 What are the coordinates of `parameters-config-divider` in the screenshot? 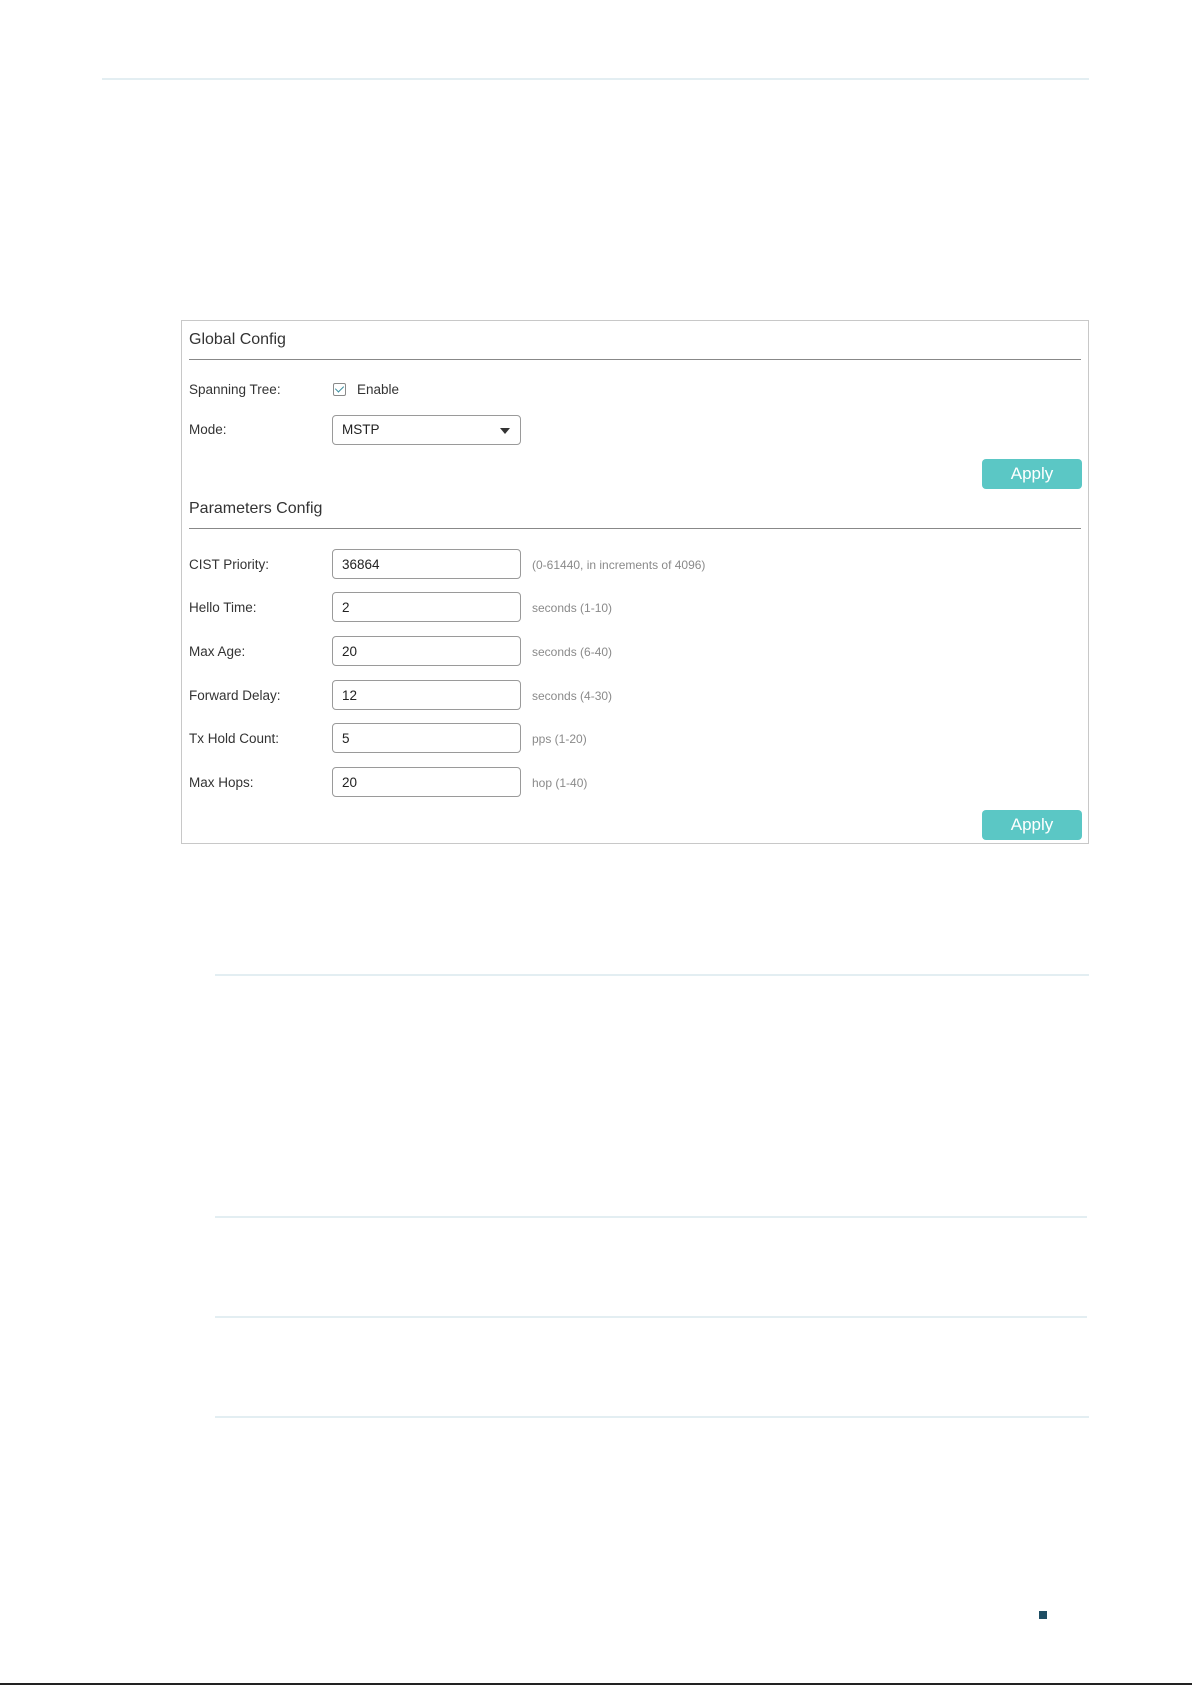 It's located at (635, 528).